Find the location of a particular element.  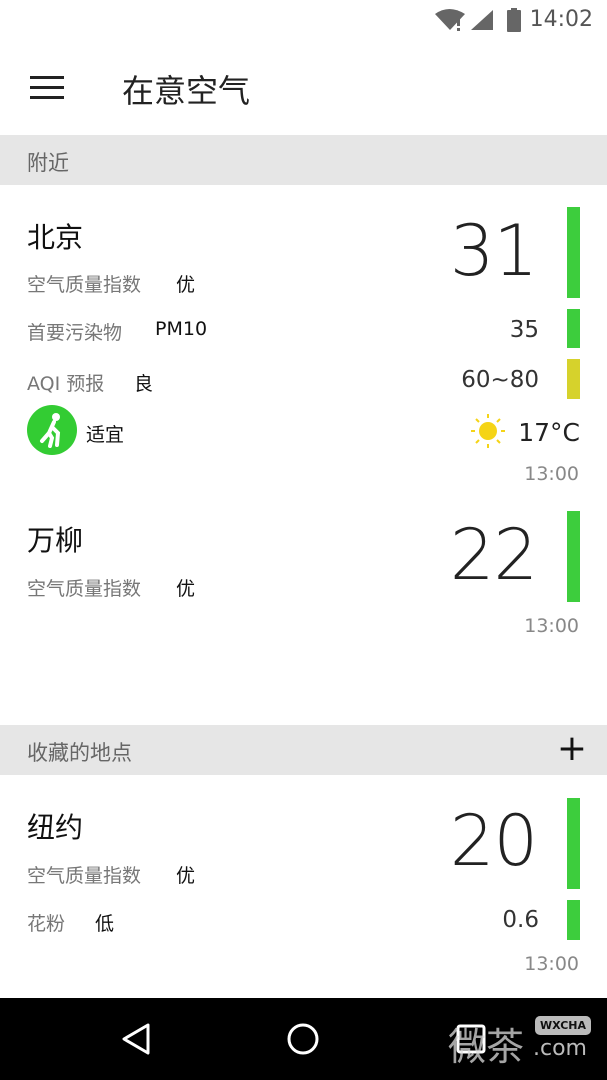

city-name: 北京 is located at coordinates (55, 237).